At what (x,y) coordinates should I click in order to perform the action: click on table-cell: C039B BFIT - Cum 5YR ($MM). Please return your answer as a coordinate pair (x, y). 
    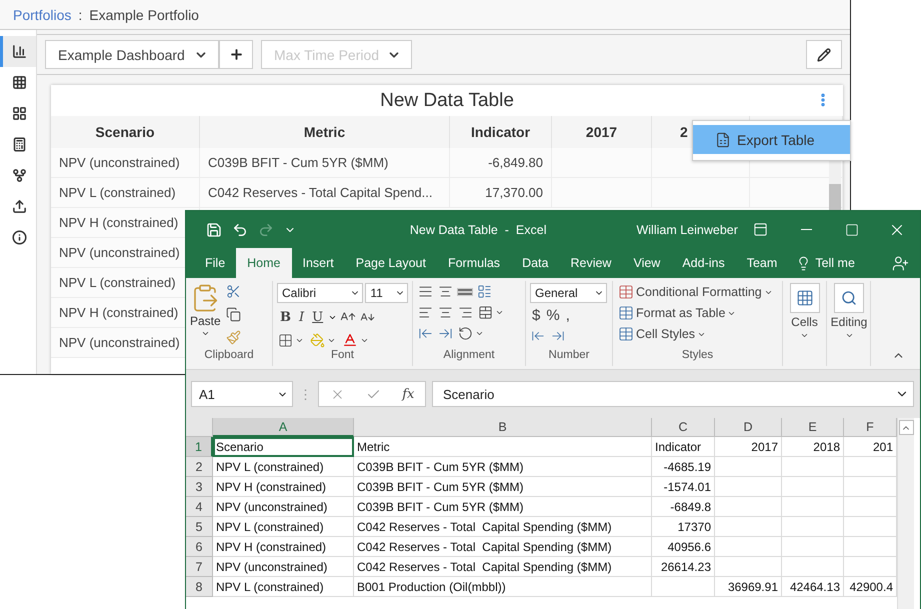
    Looking at the image, I should click on (325, 163).